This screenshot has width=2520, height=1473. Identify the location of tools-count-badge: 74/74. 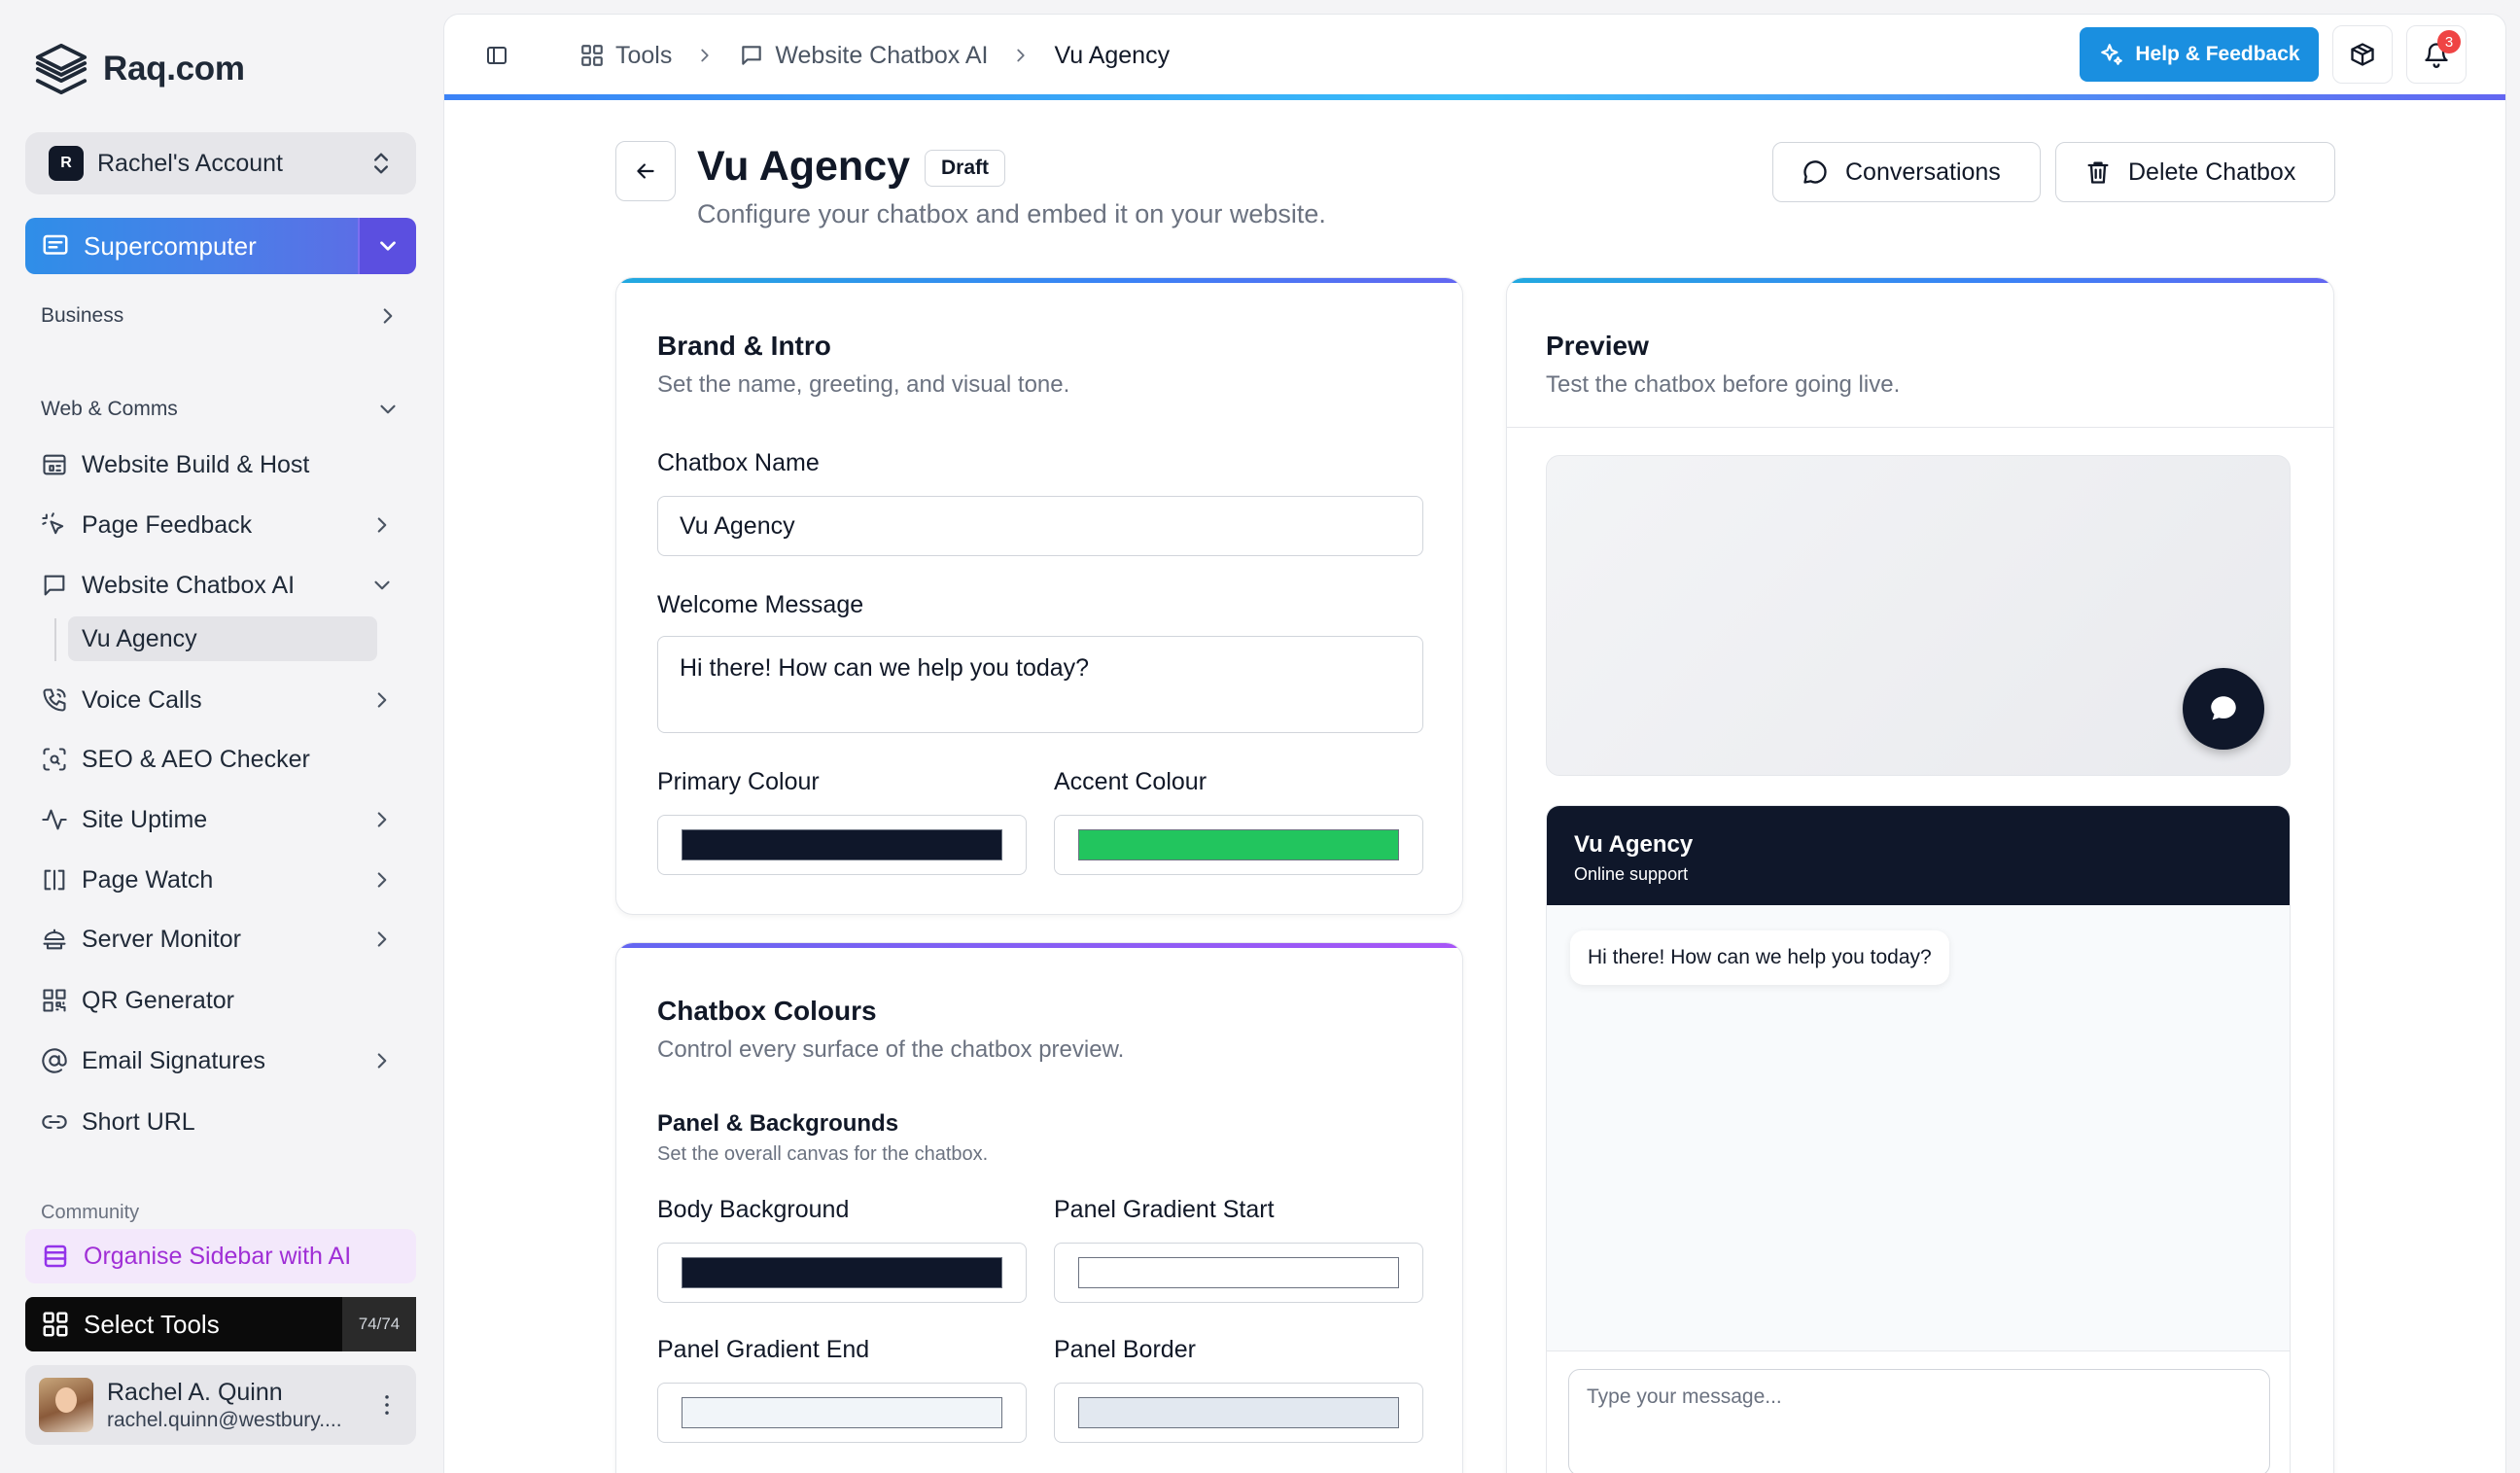
(379, 1324).